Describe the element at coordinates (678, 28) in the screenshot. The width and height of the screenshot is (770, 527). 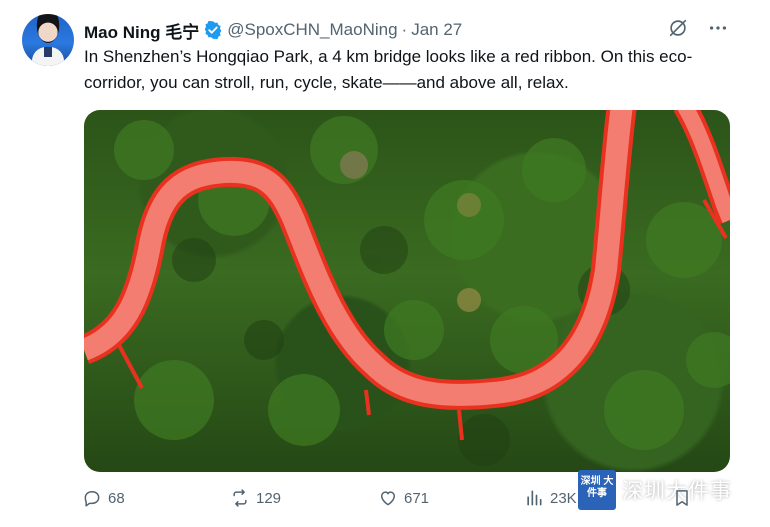
I see `grok-icon` at that location.